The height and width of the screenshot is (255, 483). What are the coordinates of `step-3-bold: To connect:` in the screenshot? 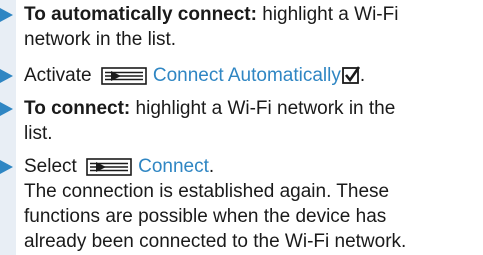 It's located at (77, 108).